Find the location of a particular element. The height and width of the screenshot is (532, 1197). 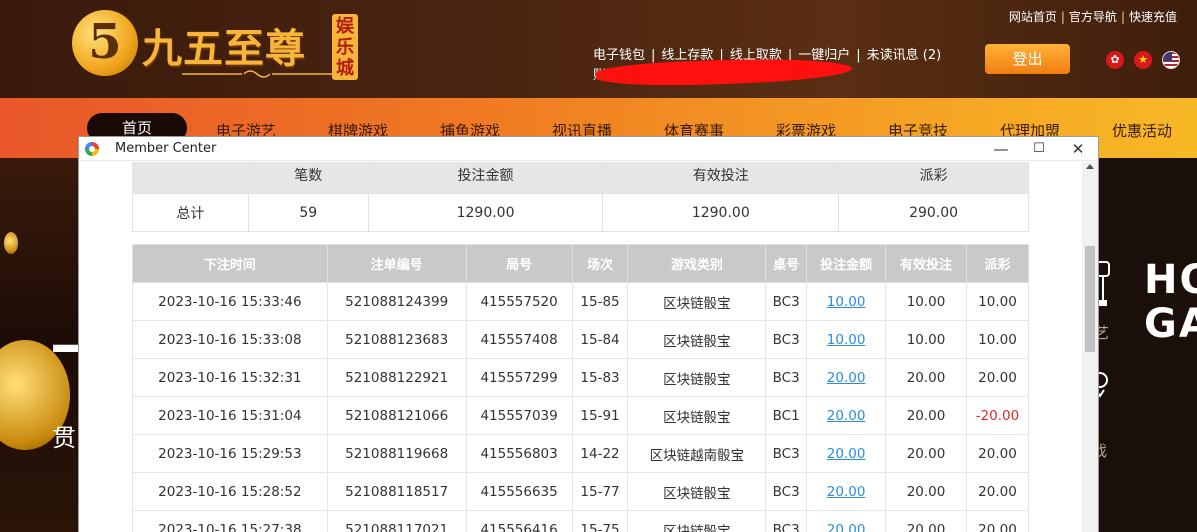

col-header-order-no: 注单编号 is located at coordinates (396, 263).